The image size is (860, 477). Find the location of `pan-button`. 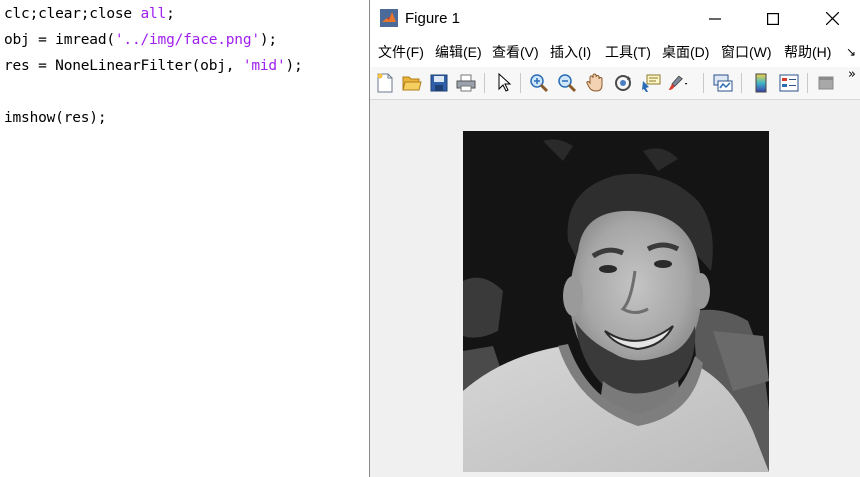

pan-button is located at coordinates (595, 83).